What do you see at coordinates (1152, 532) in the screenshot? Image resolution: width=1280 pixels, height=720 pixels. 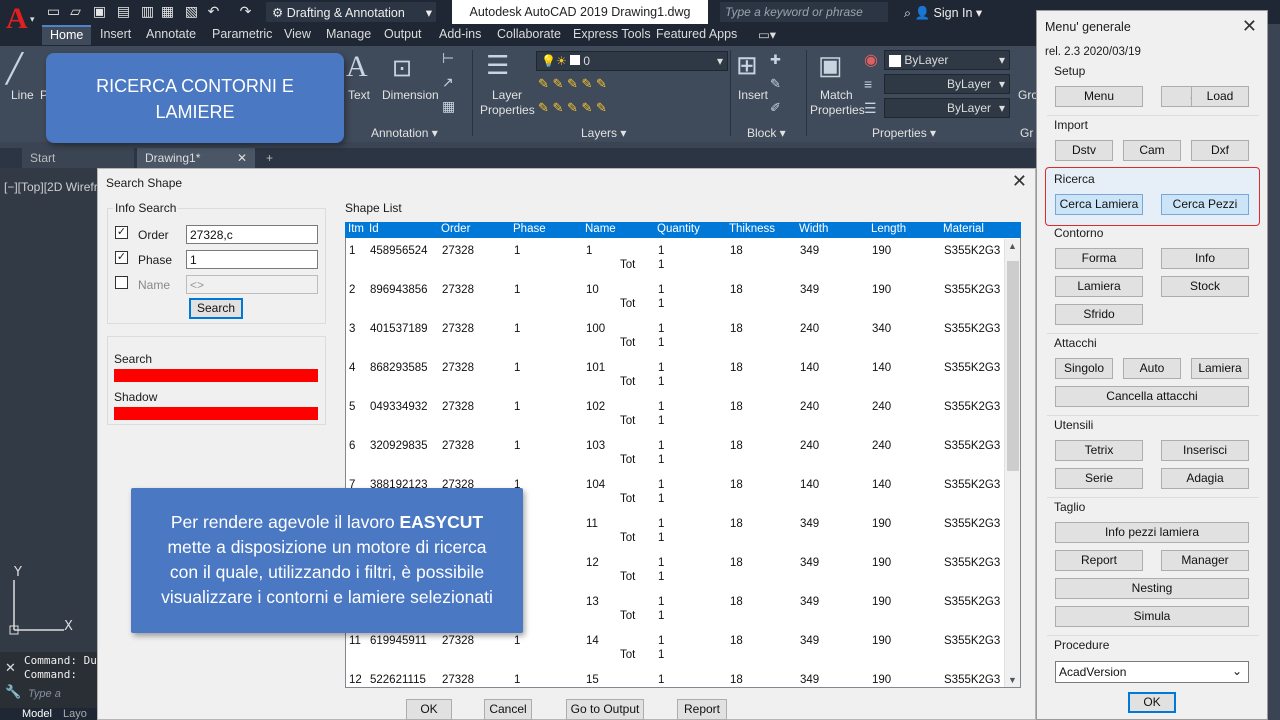 I see `info-pezzi-lamiera-button: Info pezzi lamiera` at bounding box center [1152, 532].